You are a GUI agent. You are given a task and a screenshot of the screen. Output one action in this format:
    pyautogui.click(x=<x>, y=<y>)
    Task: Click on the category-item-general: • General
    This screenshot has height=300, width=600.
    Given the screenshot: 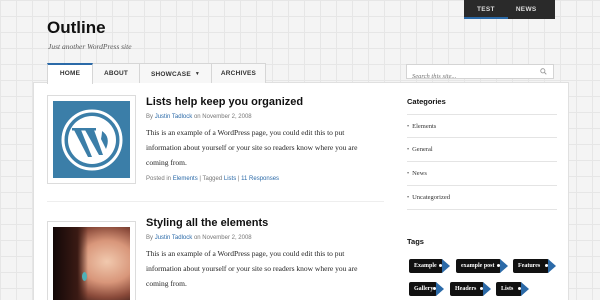 What is the action you would take?
    pyautogui.click(x=482, y=150)
    